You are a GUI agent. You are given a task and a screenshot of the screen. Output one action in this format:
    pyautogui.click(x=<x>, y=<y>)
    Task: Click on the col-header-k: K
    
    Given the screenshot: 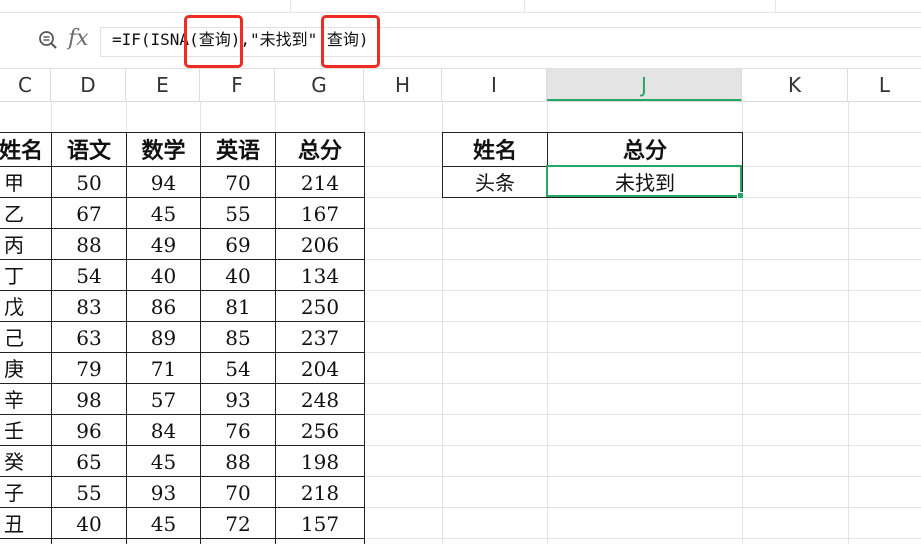 What is the action you would take?
    pyautogui.click(x=795, y=85)
    